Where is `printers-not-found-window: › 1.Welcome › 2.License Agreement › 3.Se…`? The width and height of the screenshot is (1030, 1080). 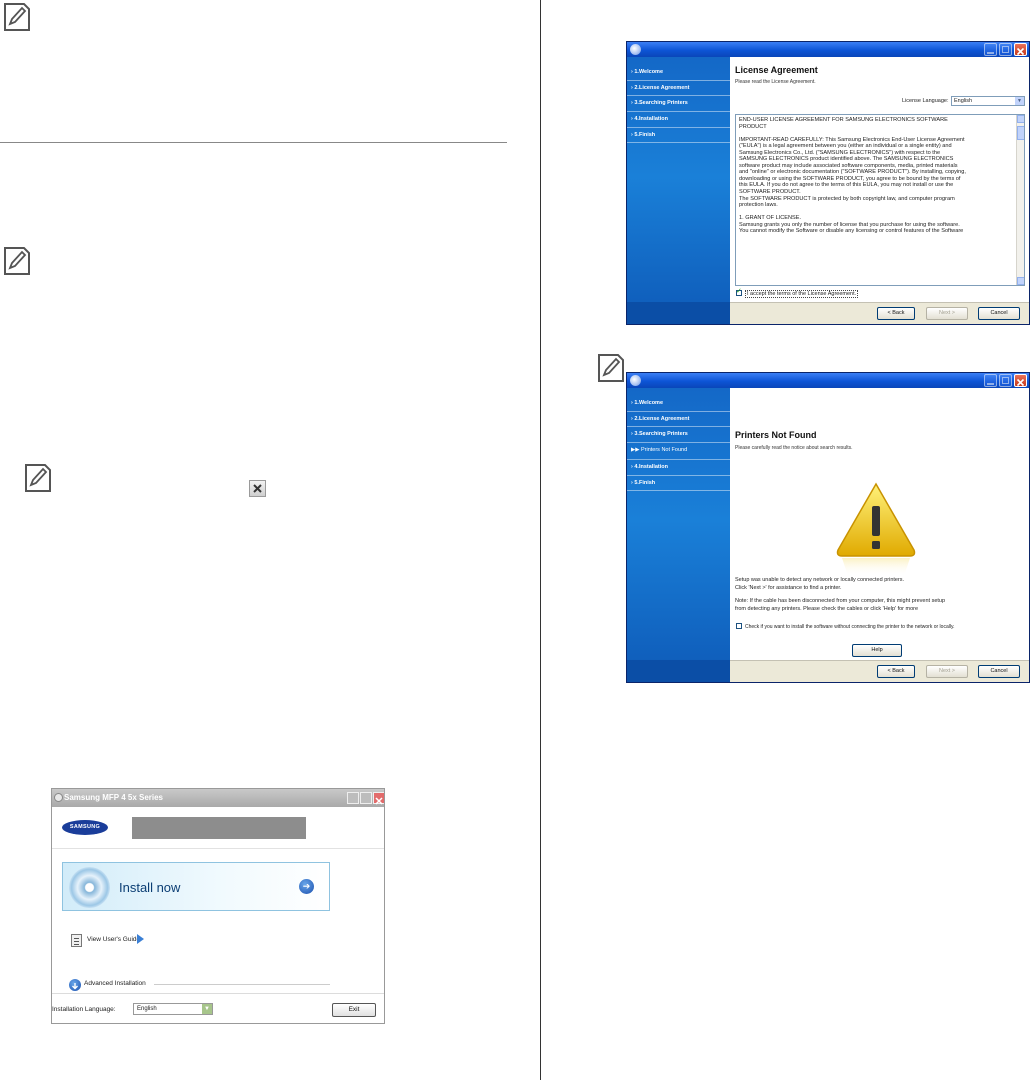
printers-not-found-window: › 1.Welcome › 2.License Agreement › 3.Se… is located at coordinates (828, 527).